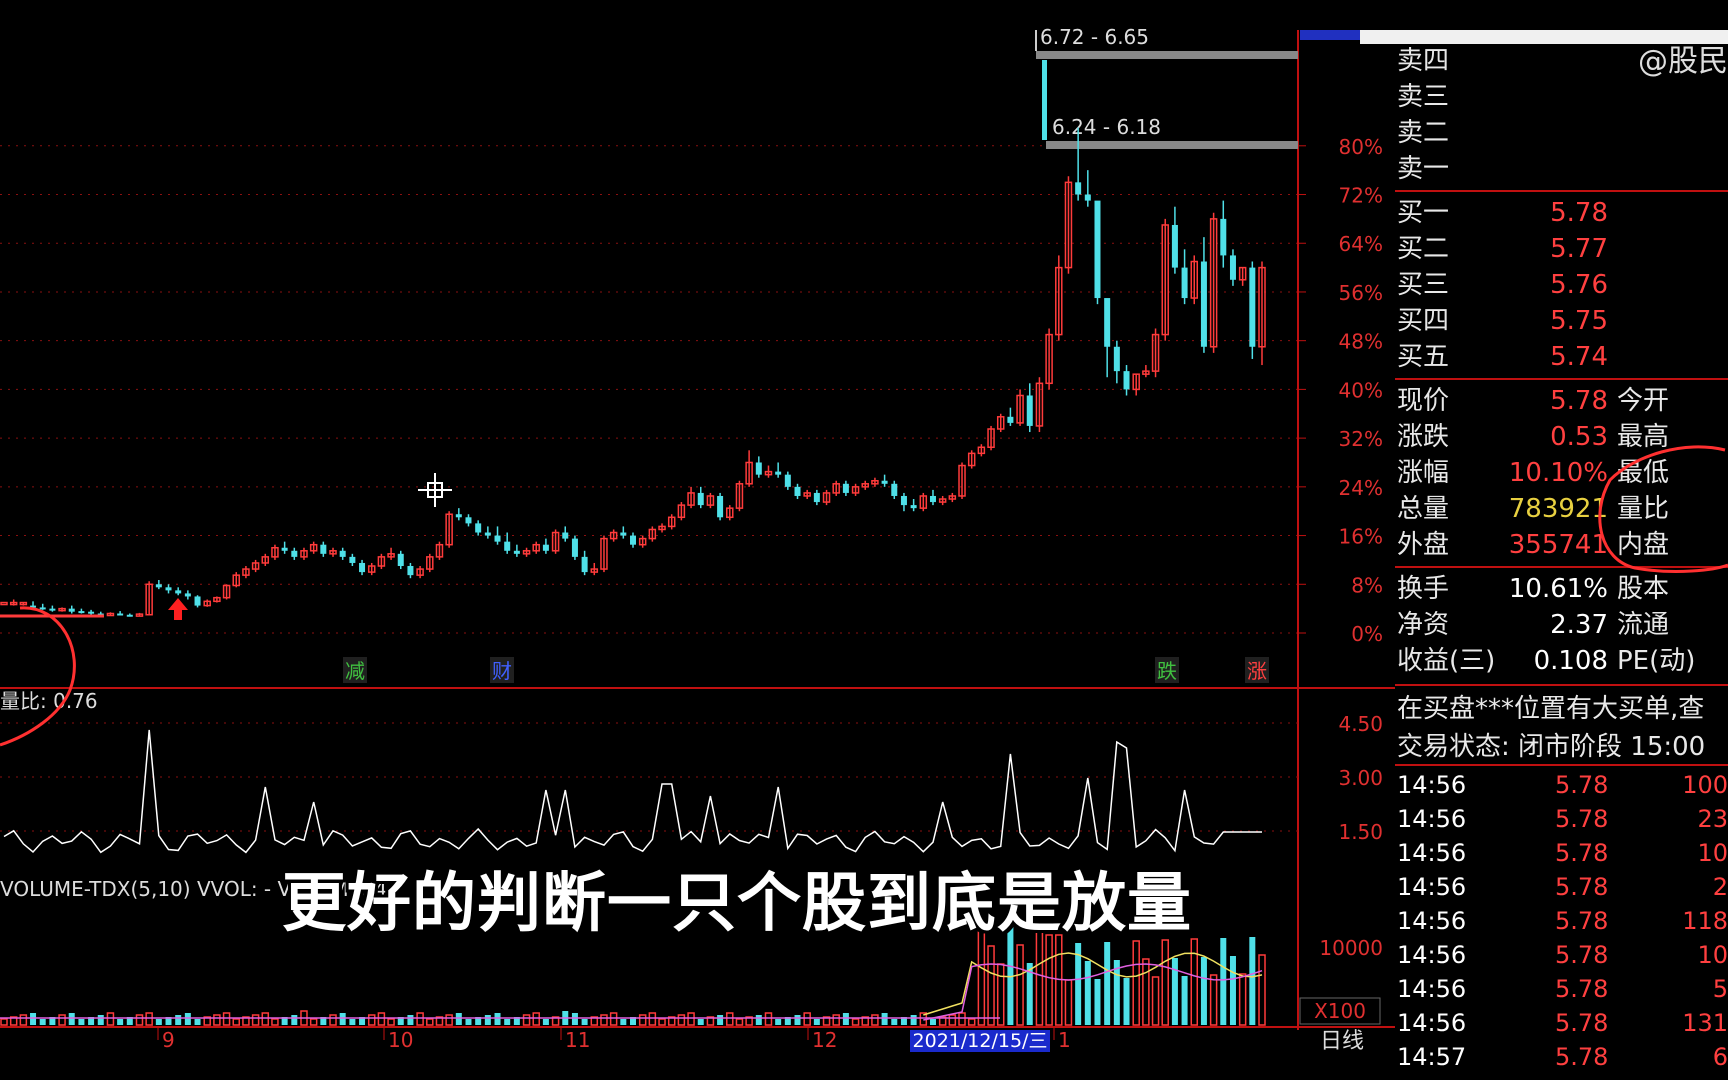 The width and height of the screenshot is (1728, 1080). I want to click on trade-status: 交易状态: 闭市阶段 15:00, so click(1551, 747).